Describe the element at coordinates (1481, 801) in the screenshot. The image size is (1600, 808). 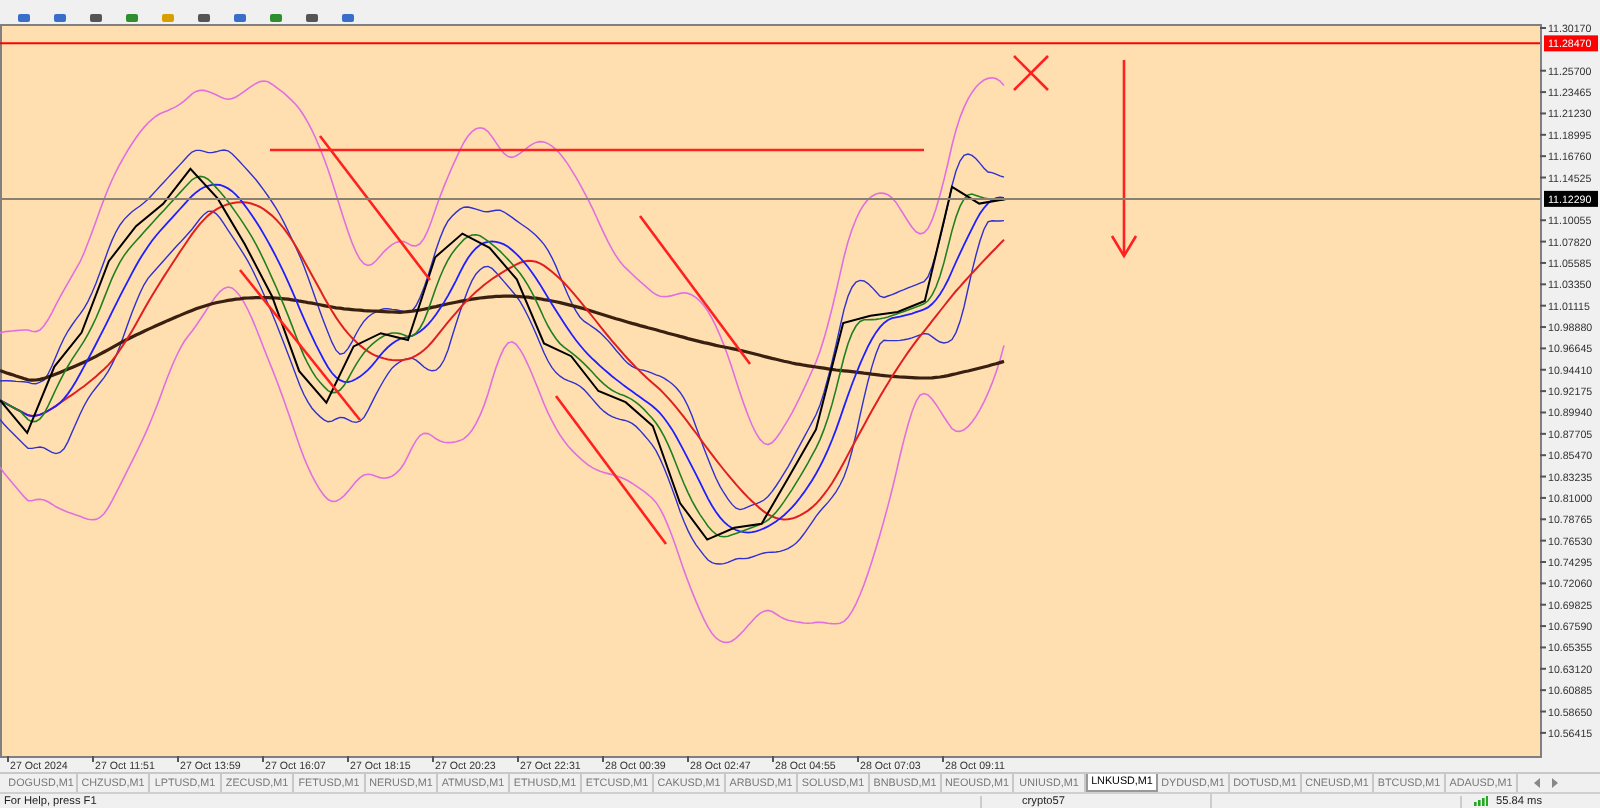
I see `signal-icon` at that location.